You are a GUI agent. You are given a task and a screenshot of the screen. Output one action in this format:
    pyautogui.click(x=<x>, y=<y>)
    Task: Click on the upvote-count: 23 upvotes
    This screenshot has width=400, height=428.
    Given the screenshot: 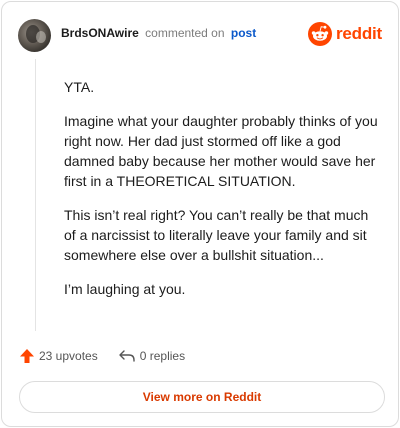 What is the action you would take?
    pyautogui.click(x=68, y=356)
    